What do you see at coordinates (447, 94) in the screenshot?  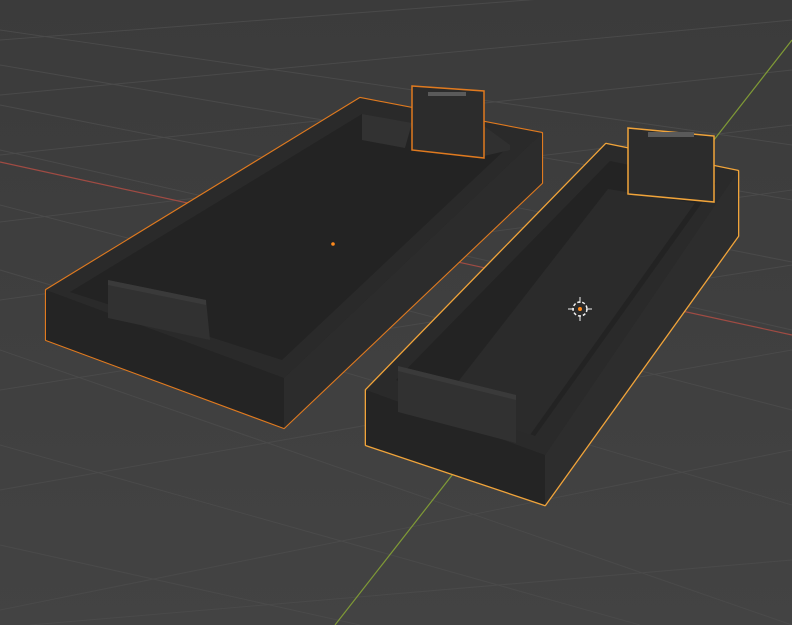 I see `tray-left-back-tab-slot` at bounding box center [447, 94].